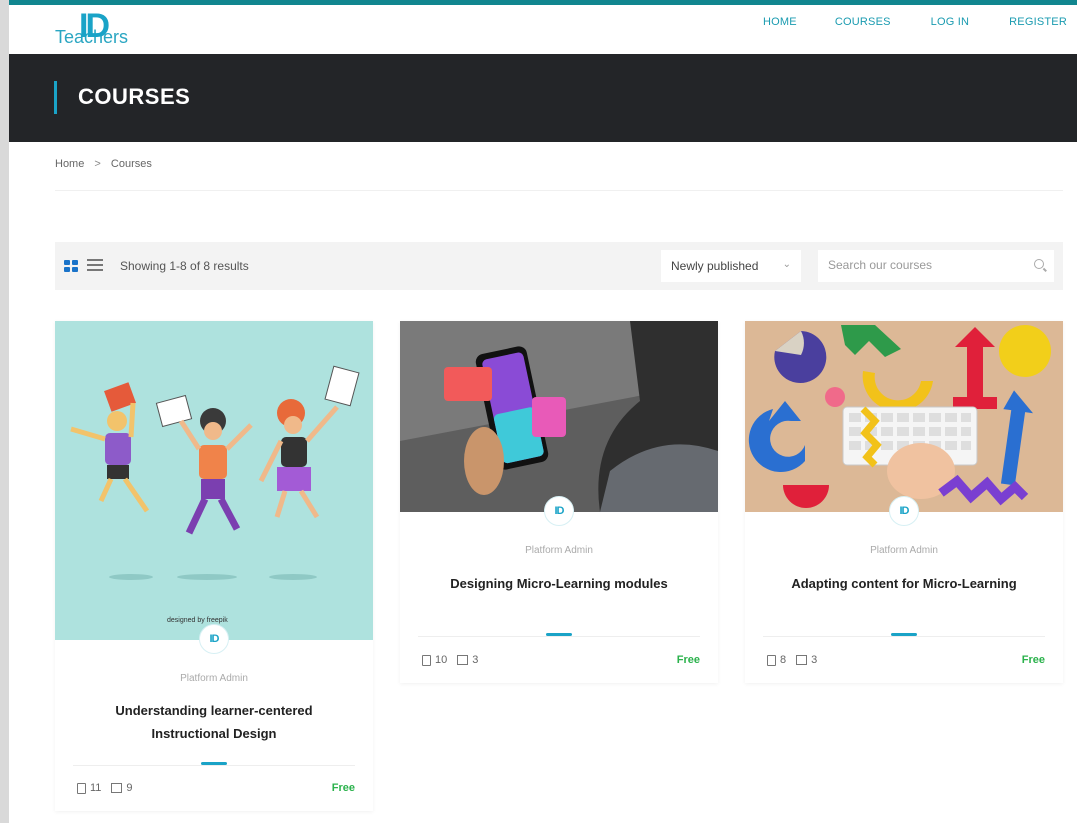 The width and height of the screenshot is (1077, 823). Describe the element at coordinates (792, 660) in the screenshot. I see `course-meta: 8 3` at that location.